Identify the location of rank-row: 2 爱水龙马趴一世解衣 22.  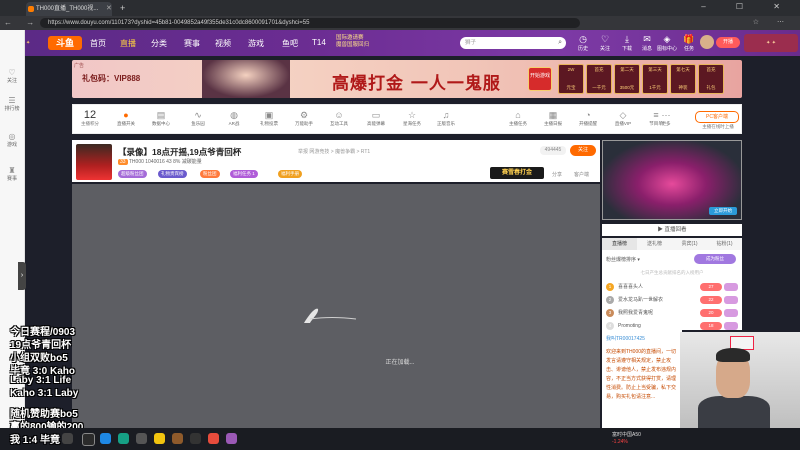
(672, 300).